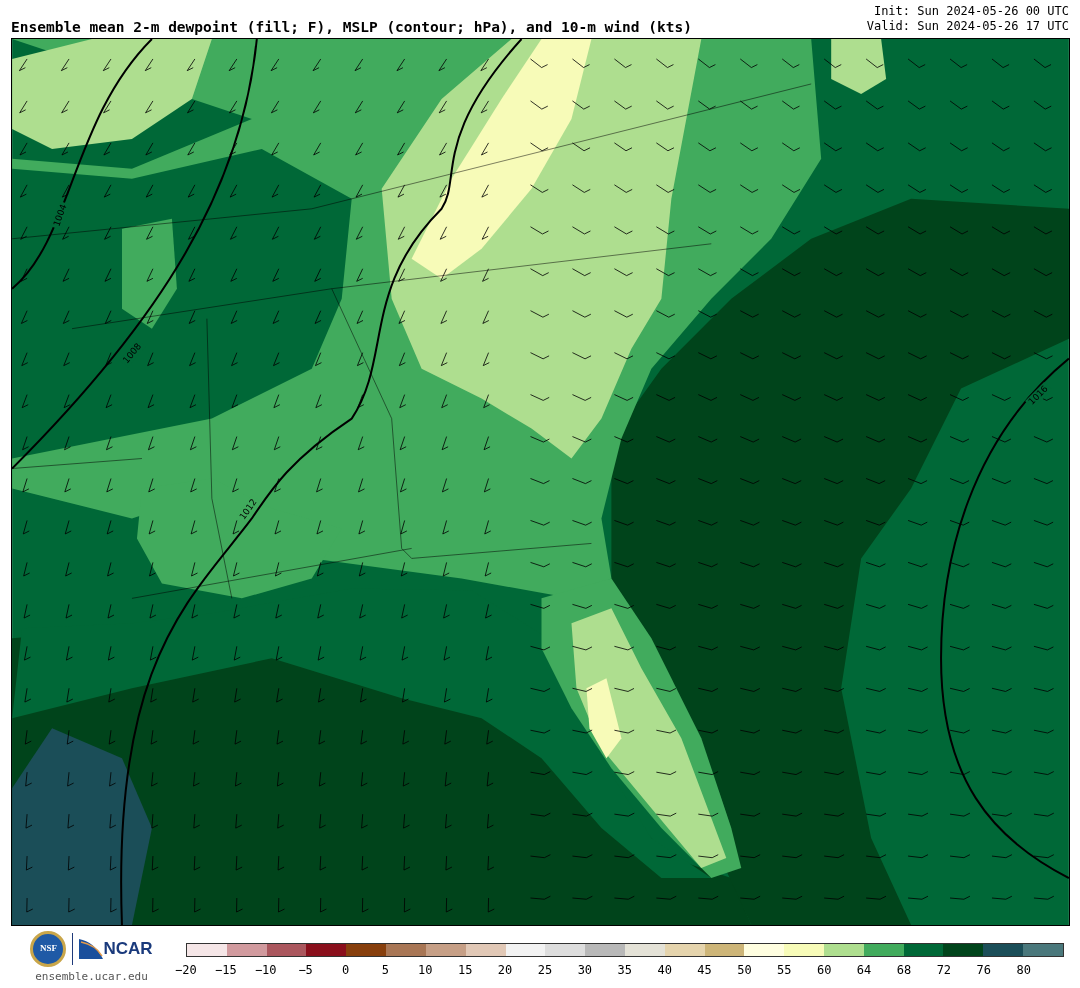  What do you see at coordinates (305, 970) in the screenshot?
I see `tick-label: −5` at bounding box center [305, 970].